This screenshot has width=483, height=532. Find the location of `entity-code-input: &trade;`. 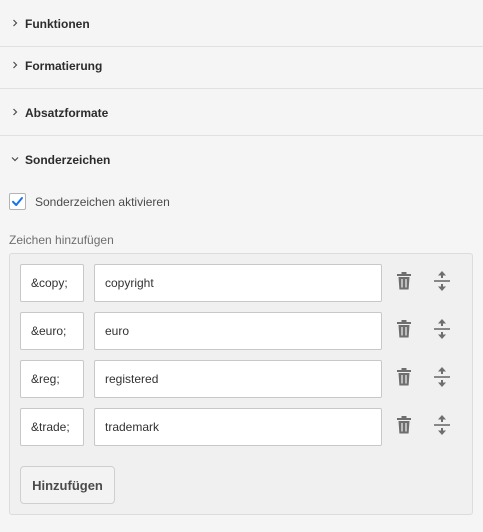

entity-code-input: &trade; is located at coordinates (52, 427).